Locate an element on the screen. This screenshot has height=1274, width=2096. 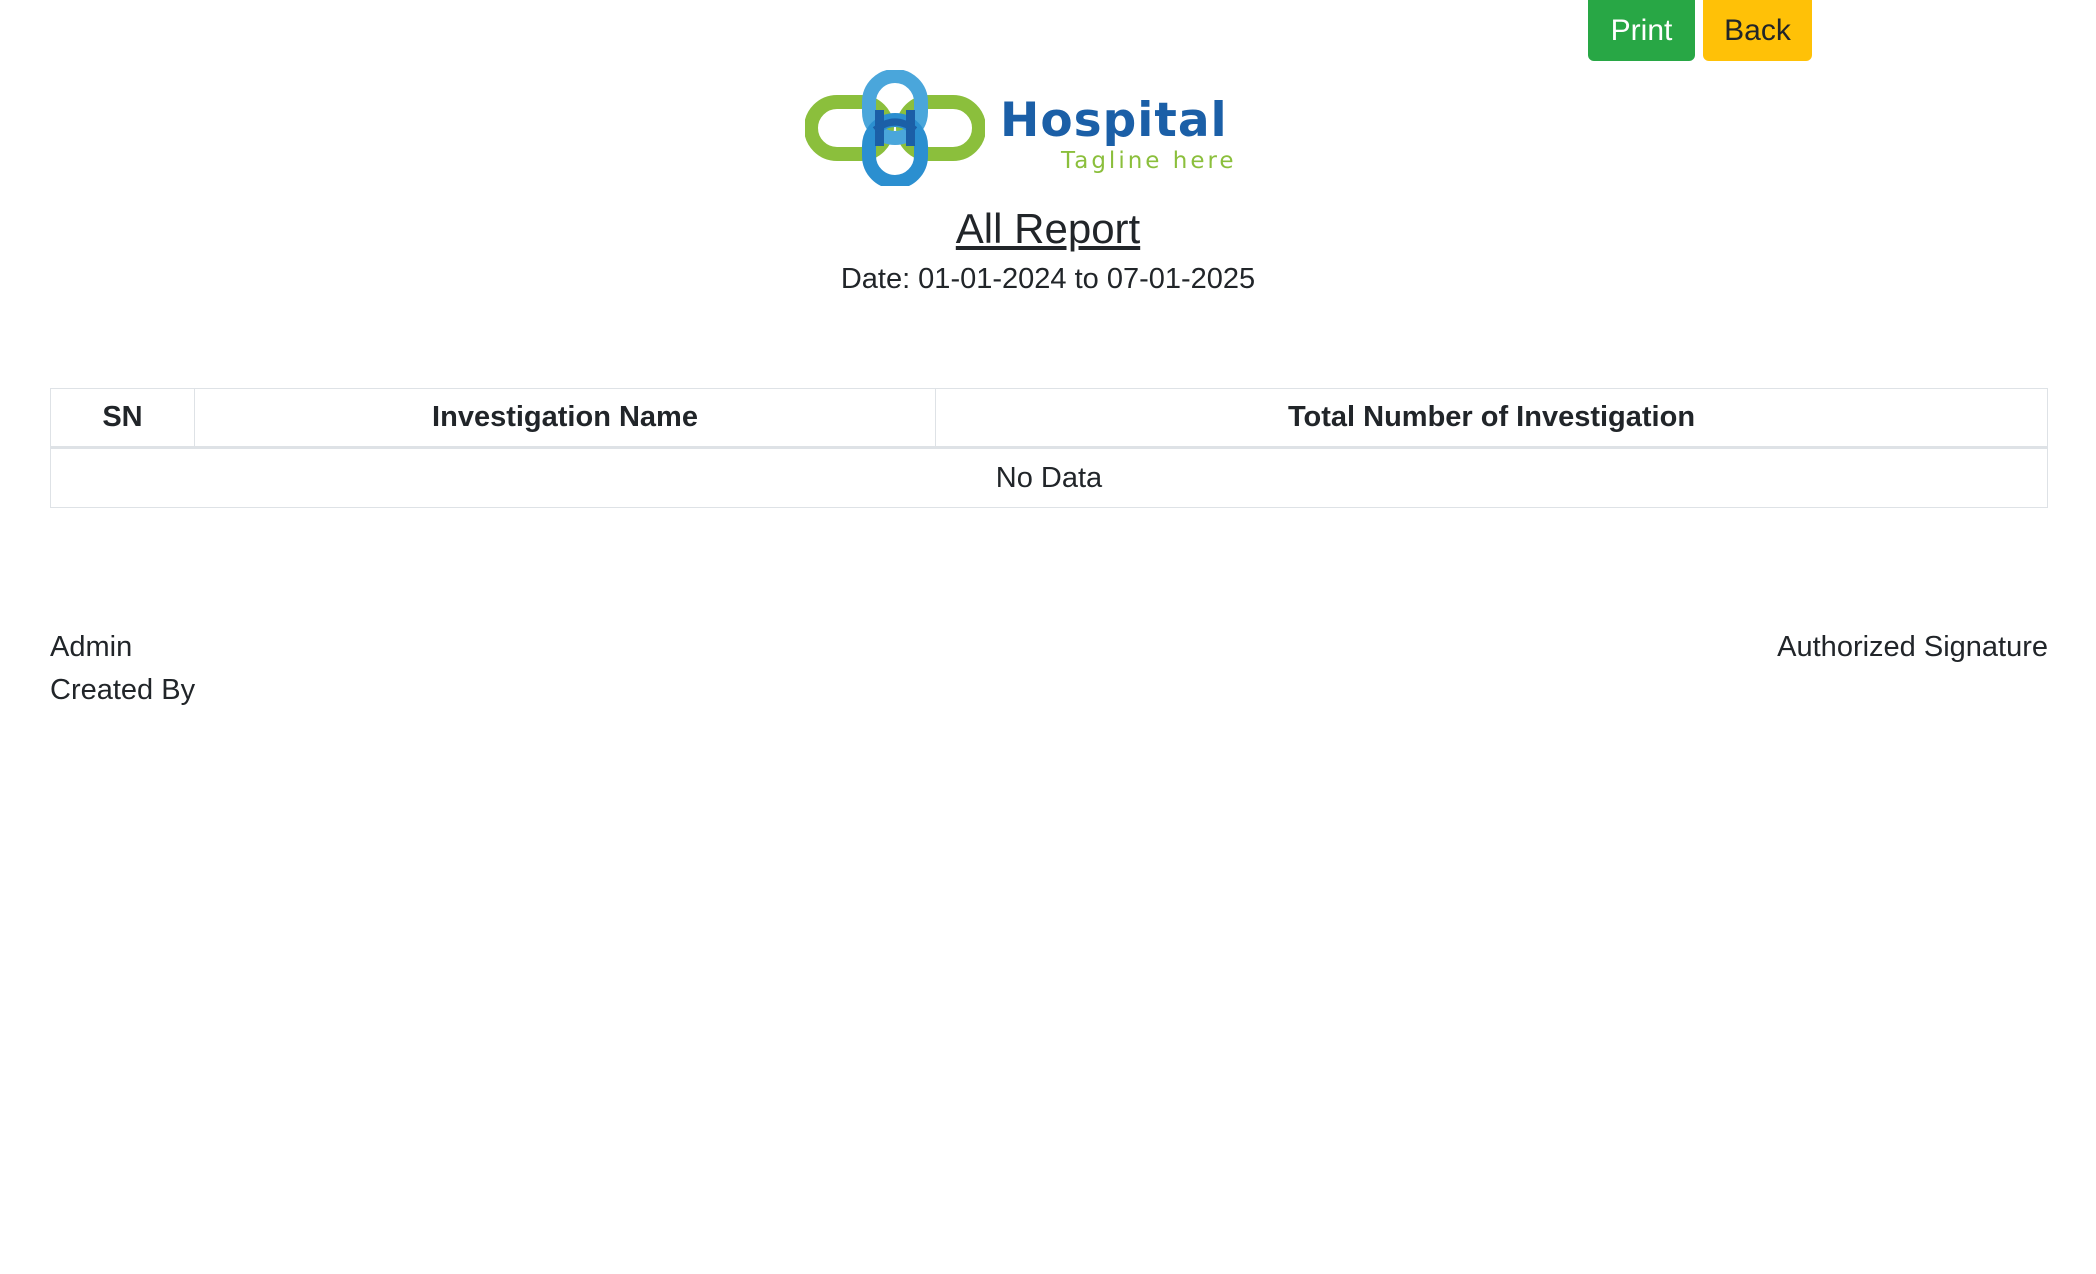
hospital-logo: Hospital Tagline here is located at coordinates (1043, 128).